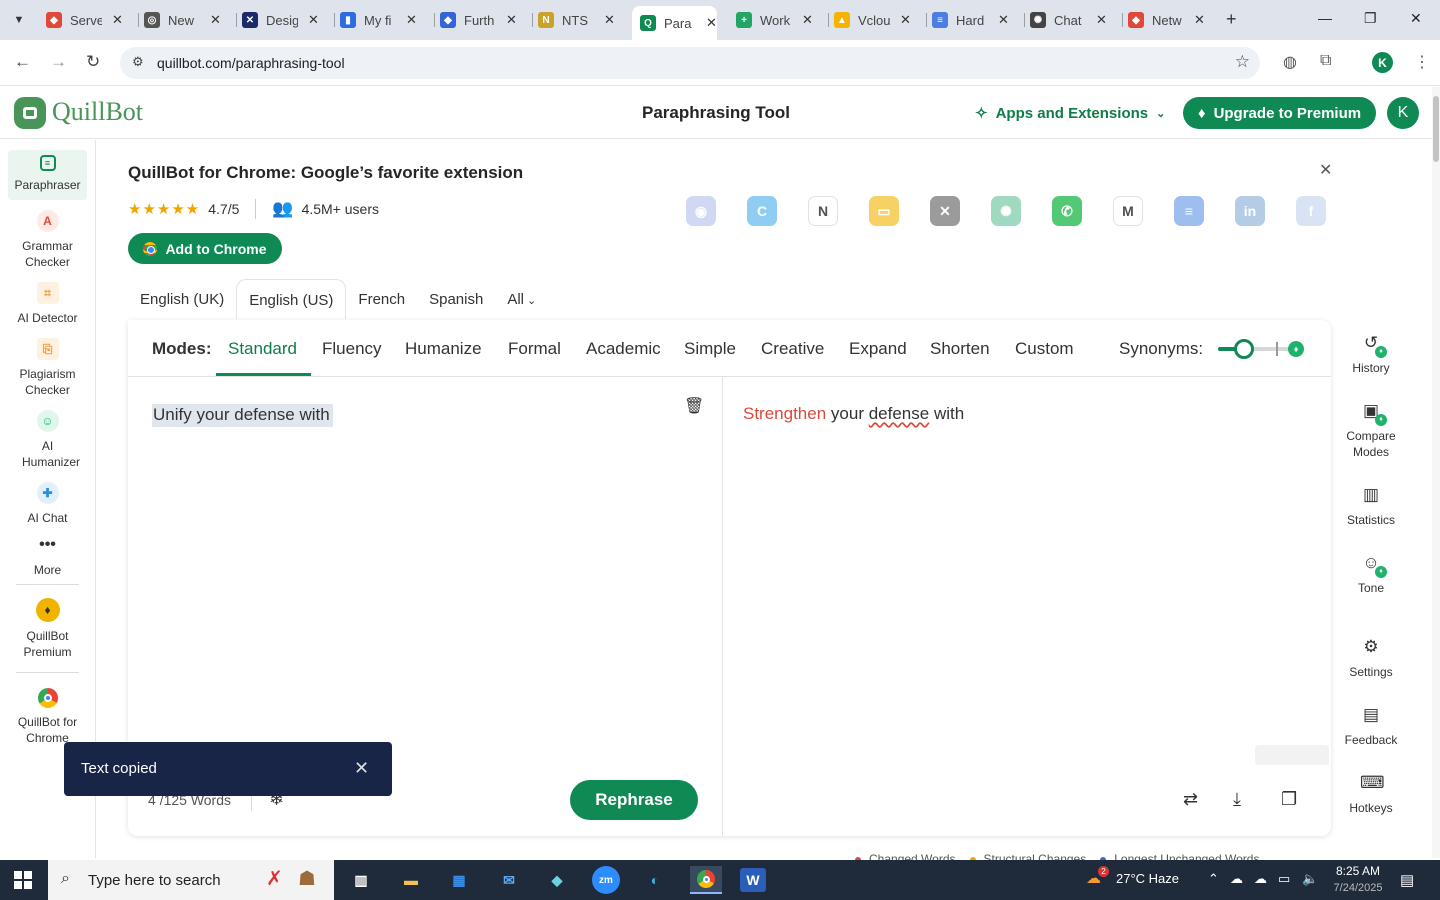 The height and width of the screenshot is (900, 1440). I want to click on page-scrollbar-track, so click(1436, 472).